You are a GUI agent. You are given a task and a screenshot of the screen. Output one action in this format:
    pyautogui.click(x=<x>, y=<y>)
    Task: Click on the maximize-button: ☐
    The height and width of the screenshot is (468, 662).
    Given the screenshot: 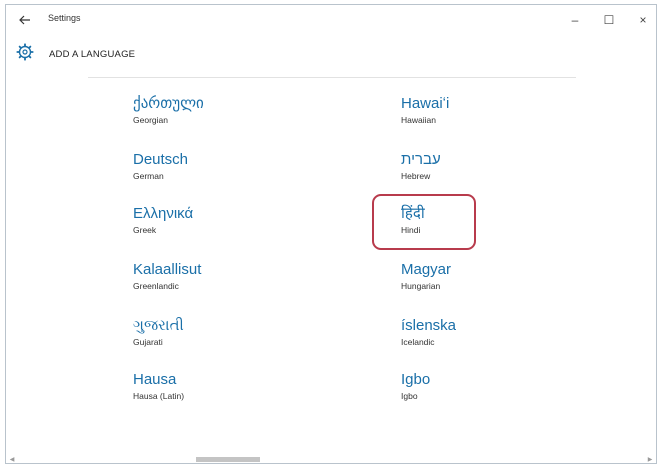 What is the action you would take?
    pyautogui.click(x=609, y=20)
    